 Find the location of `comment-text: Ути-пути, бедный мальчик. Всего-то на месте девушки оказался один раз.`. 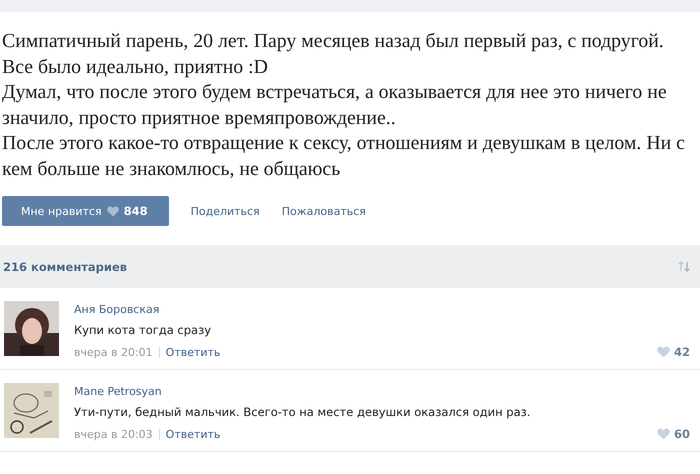

comment-text: Ути-пути, бедный мальчик. Всего-то на месте девушки оказался один раз. is located at coordinates (303, 412).